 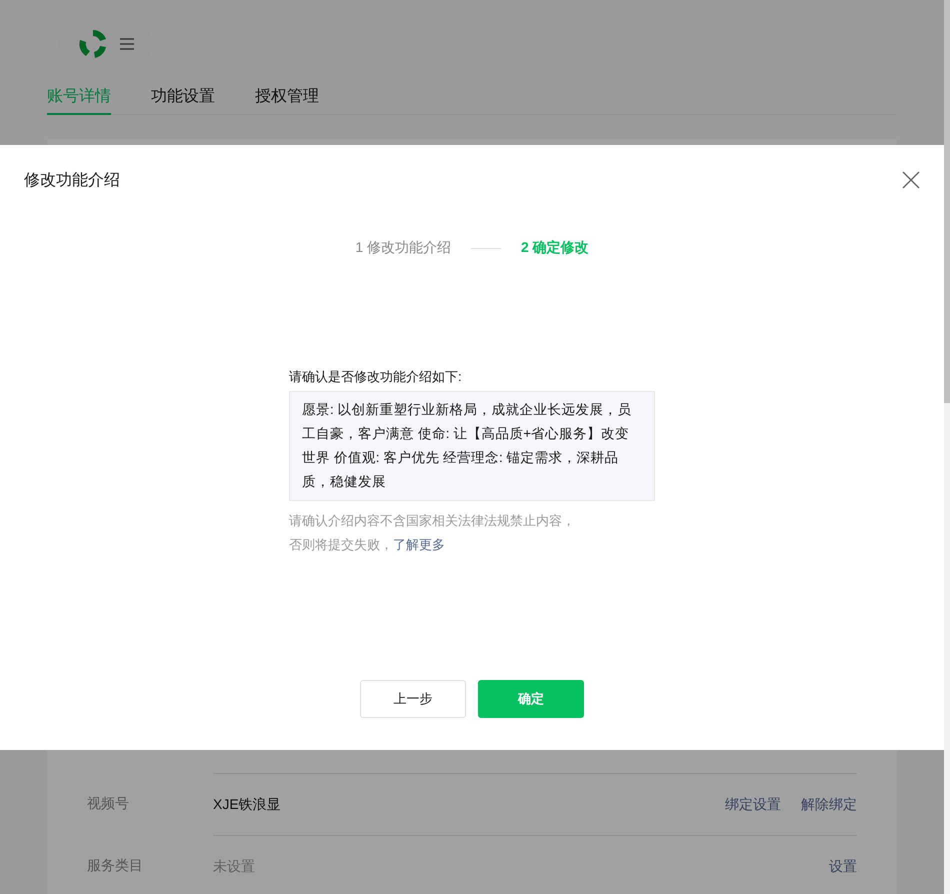 I want to click on row-label: 服务类目, so click(x=115, y=866).